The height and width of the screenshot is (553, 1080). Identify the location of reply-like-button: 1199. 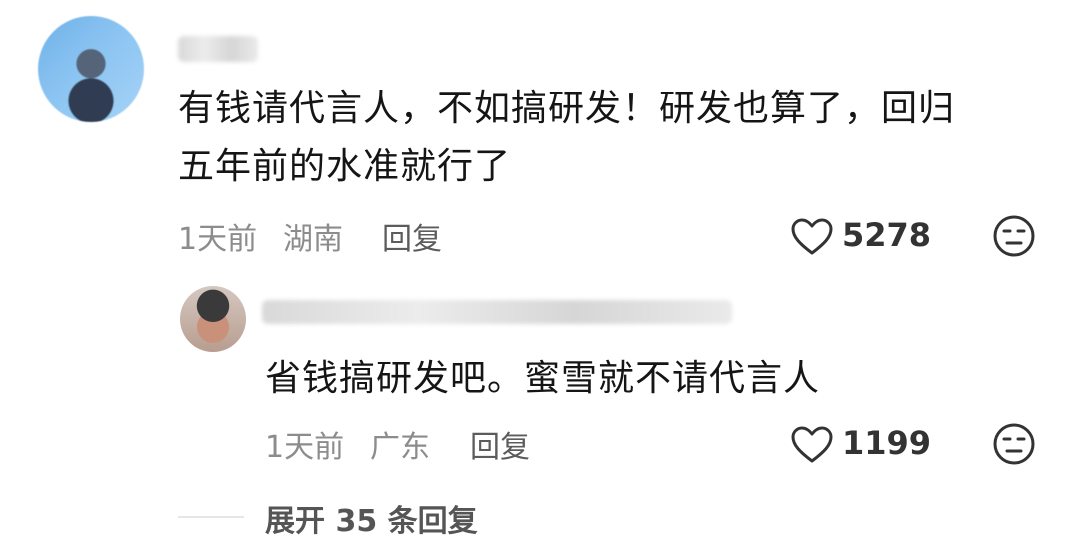
(865, 444).